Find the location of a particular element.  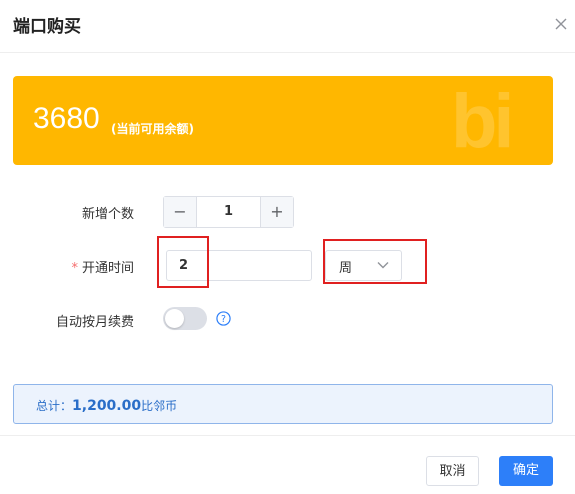

time-label: * 开通时间 is located at coordinates (74, 266).